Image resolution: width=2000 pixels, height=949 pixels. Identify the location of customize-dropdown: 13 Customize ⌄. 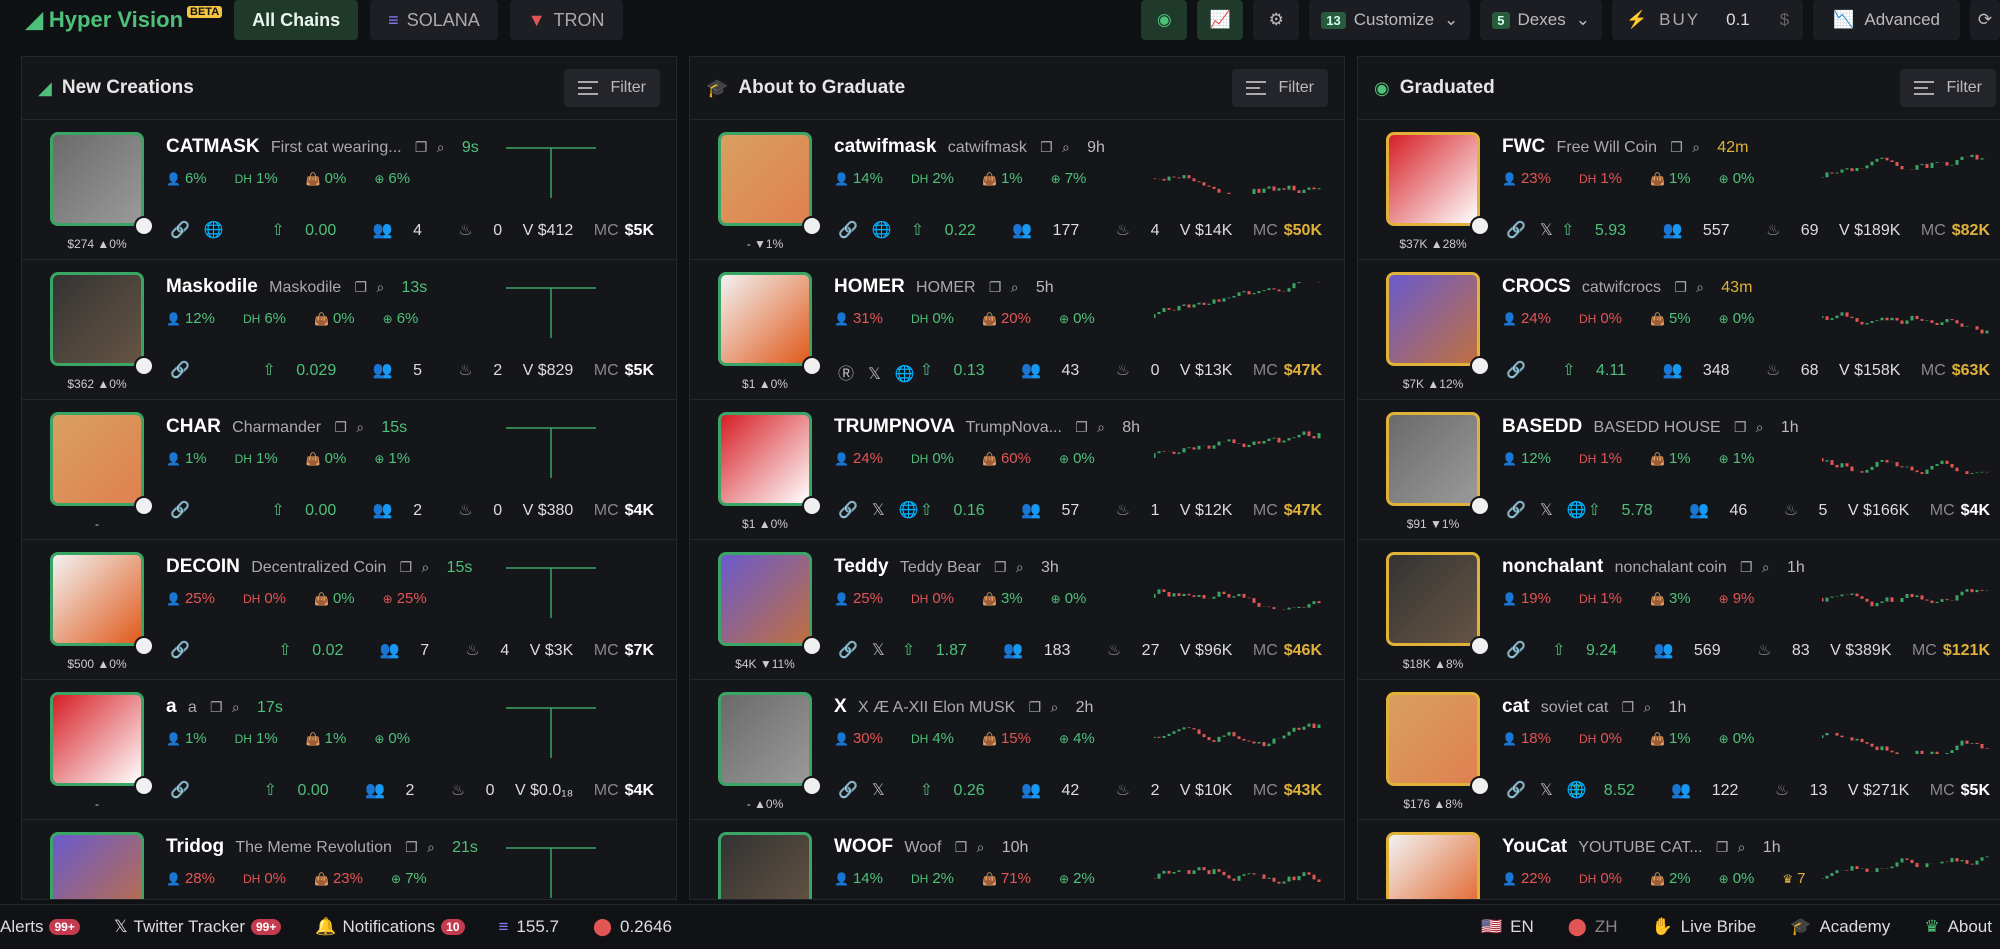
(1390, 20).